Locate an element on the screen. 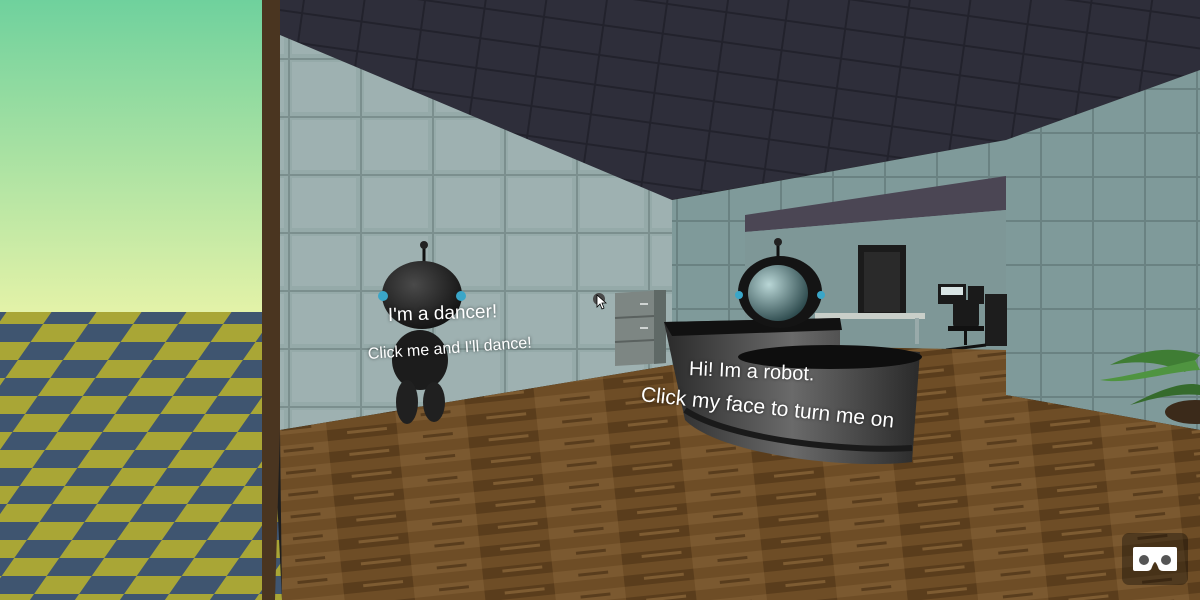 The image size is (1200, 600). checkered-ground is located at coordinates (141, 456).